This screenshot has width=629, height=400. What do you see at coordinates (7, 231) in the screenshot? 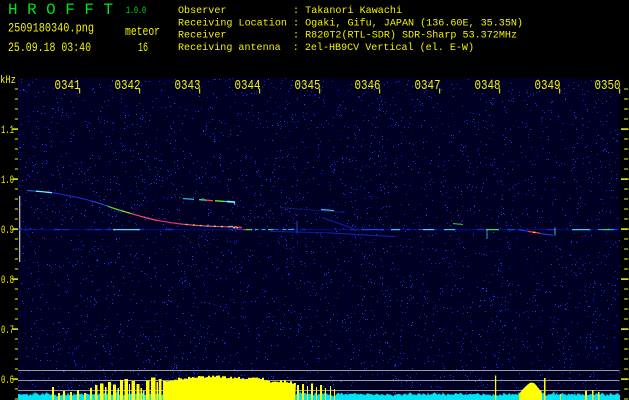
I see `svg-text: 0.9` at bounding box center [7, 231].